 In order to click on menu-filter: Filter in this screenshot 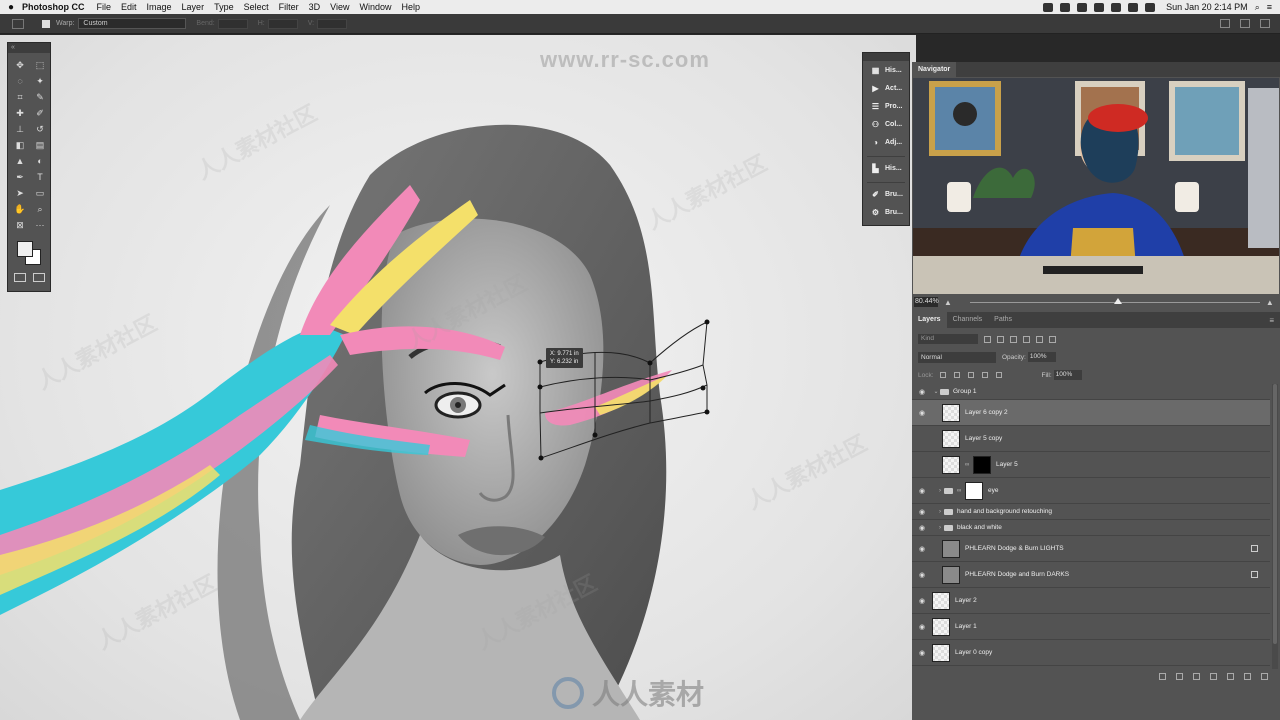, I will do `click(289, 7)`.